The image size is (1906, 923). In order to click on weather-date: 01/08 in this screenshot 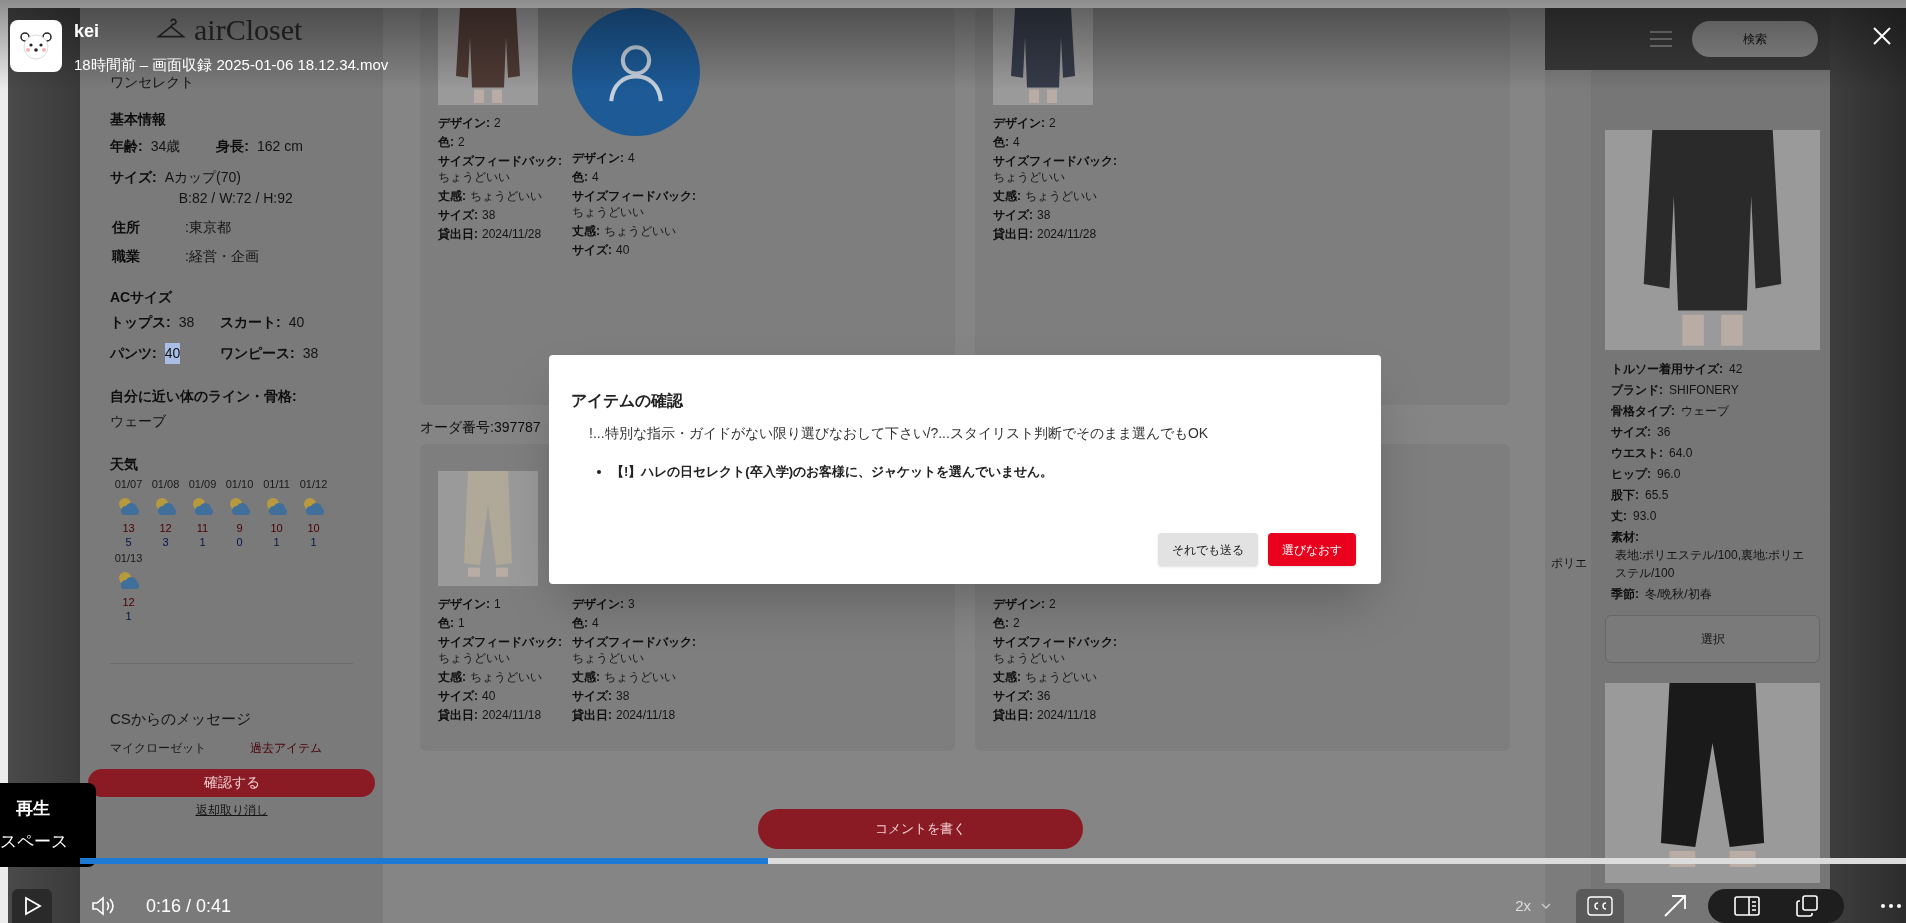, I will do `click(165, 484)`.